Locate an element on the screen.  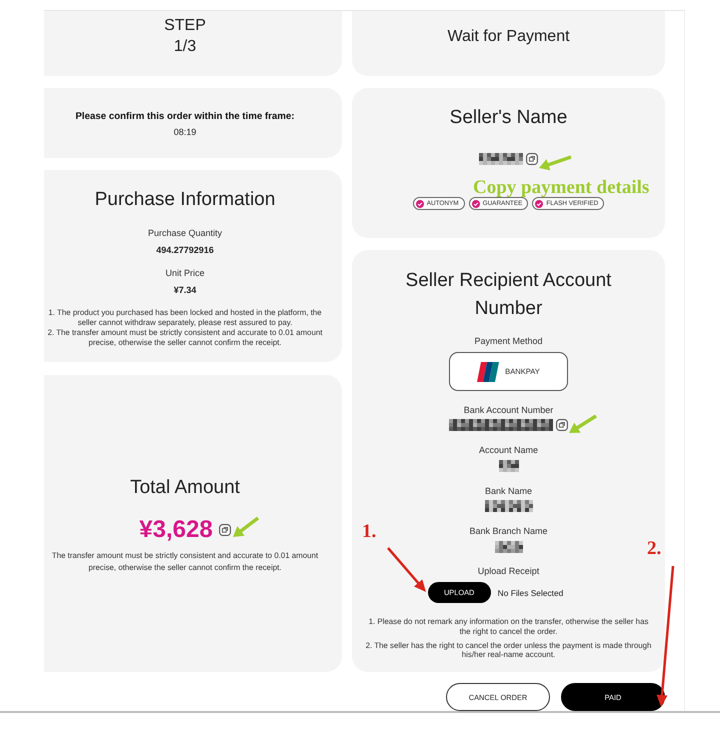
card-title: Purchase Information is located at coordinates (185, 200).